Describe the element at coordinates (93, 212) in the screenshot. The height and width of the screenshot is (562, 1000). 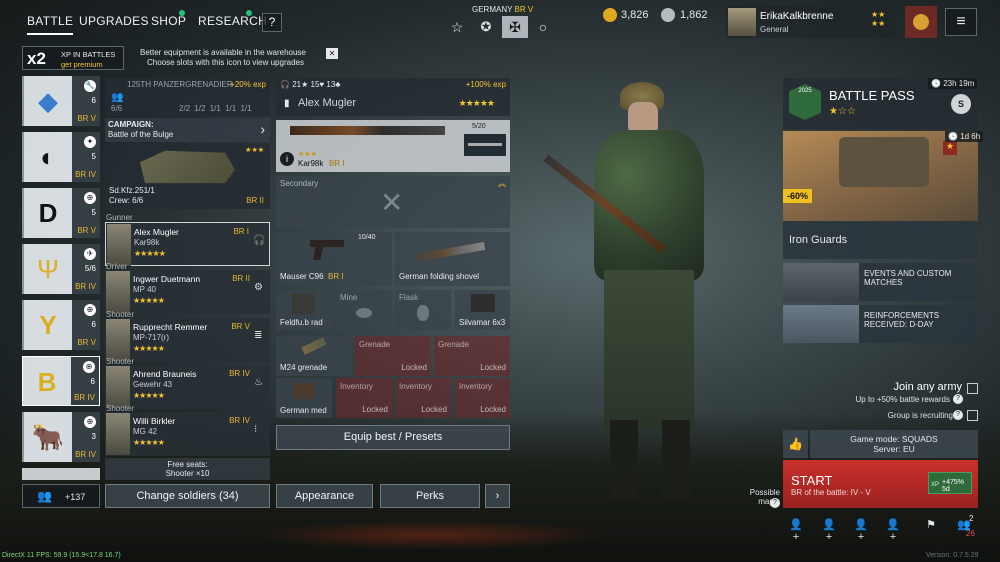
I see `squad-count: 5` at that location.